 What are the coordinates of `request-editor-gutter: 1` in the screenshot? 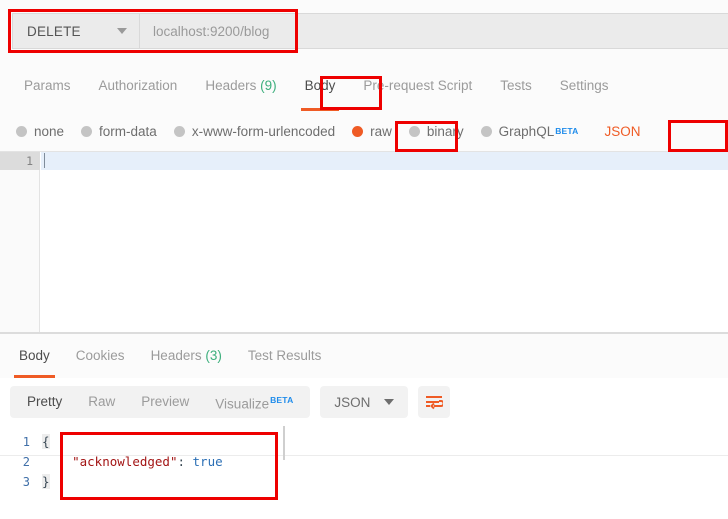 It's located at (20, 242).